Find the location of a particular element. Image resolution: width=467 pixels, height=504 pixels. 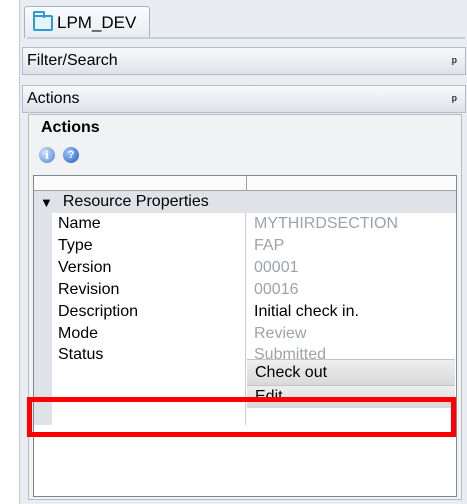

actions-toolbar: i ? is located at coordinates (59, 155).